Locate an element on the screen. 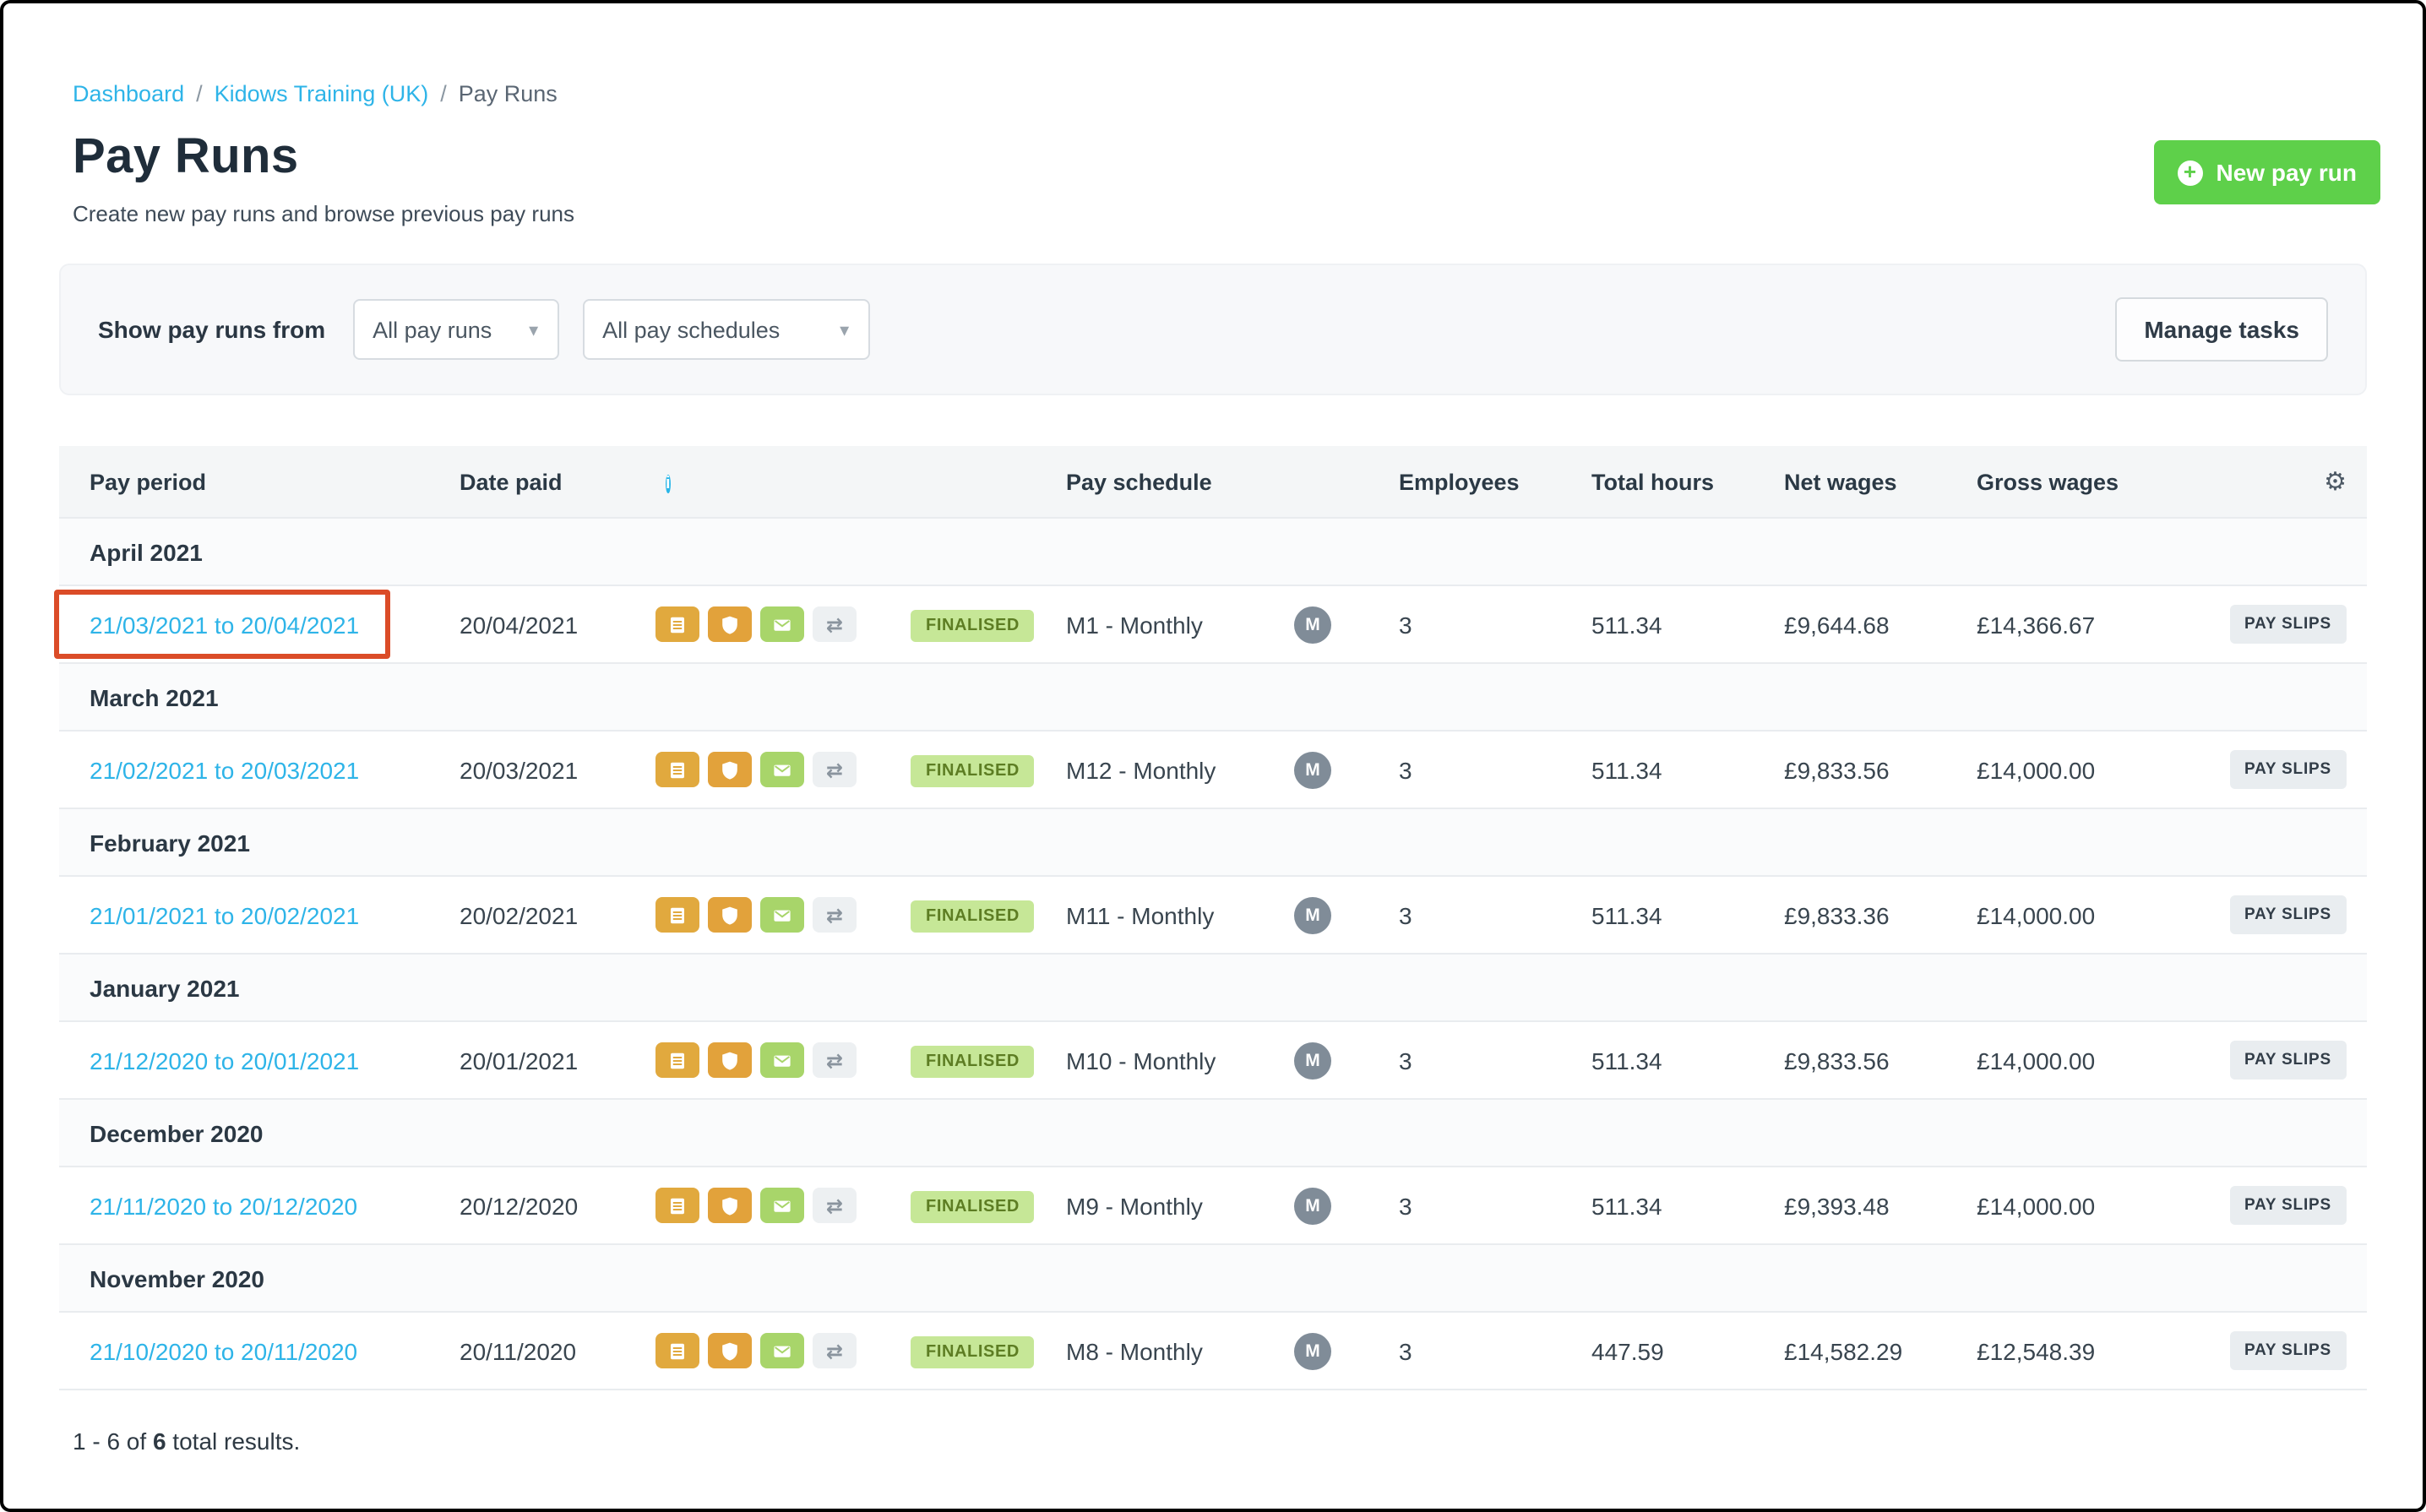  col-header-date-paid: Date paid is located at coordinates (511, 481).